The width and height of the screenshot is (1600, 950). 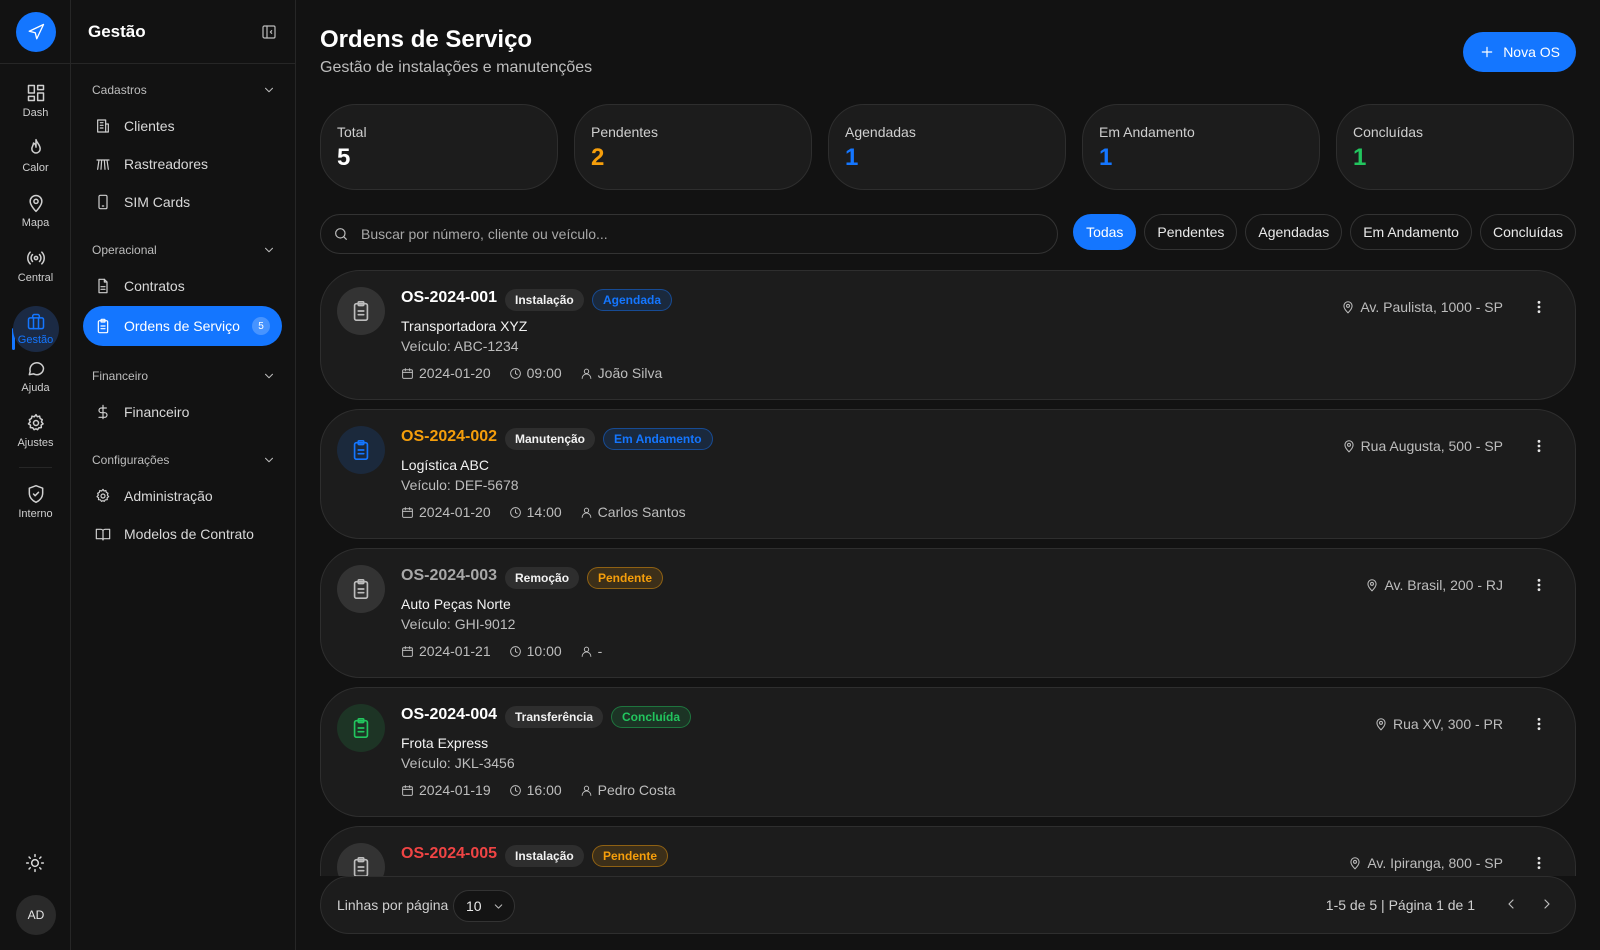 I want to click on avatar: AD, so click(x=36, y=915).